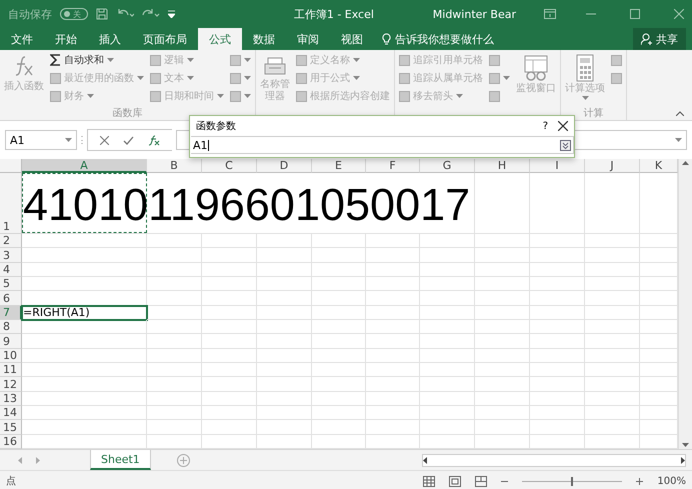 Image resolution: width=692 pixels, height=489 pixels. What do you see at coordinates (264, 39) in the screenshot?
I see `ribbon-tab: 数据` at bounding box center [264, 39].